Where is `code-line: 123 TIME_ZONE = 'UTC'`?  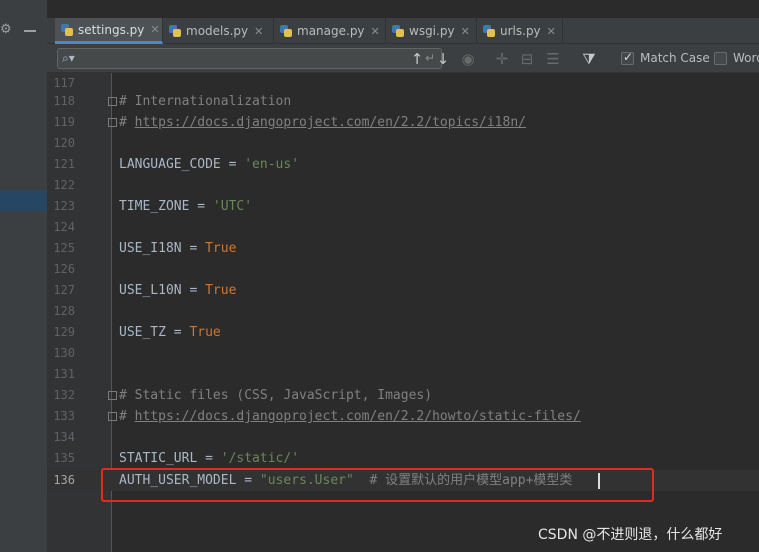
code-line: 123 TIME_ZONE = 'UTC' is located at coordinates (403, 206).